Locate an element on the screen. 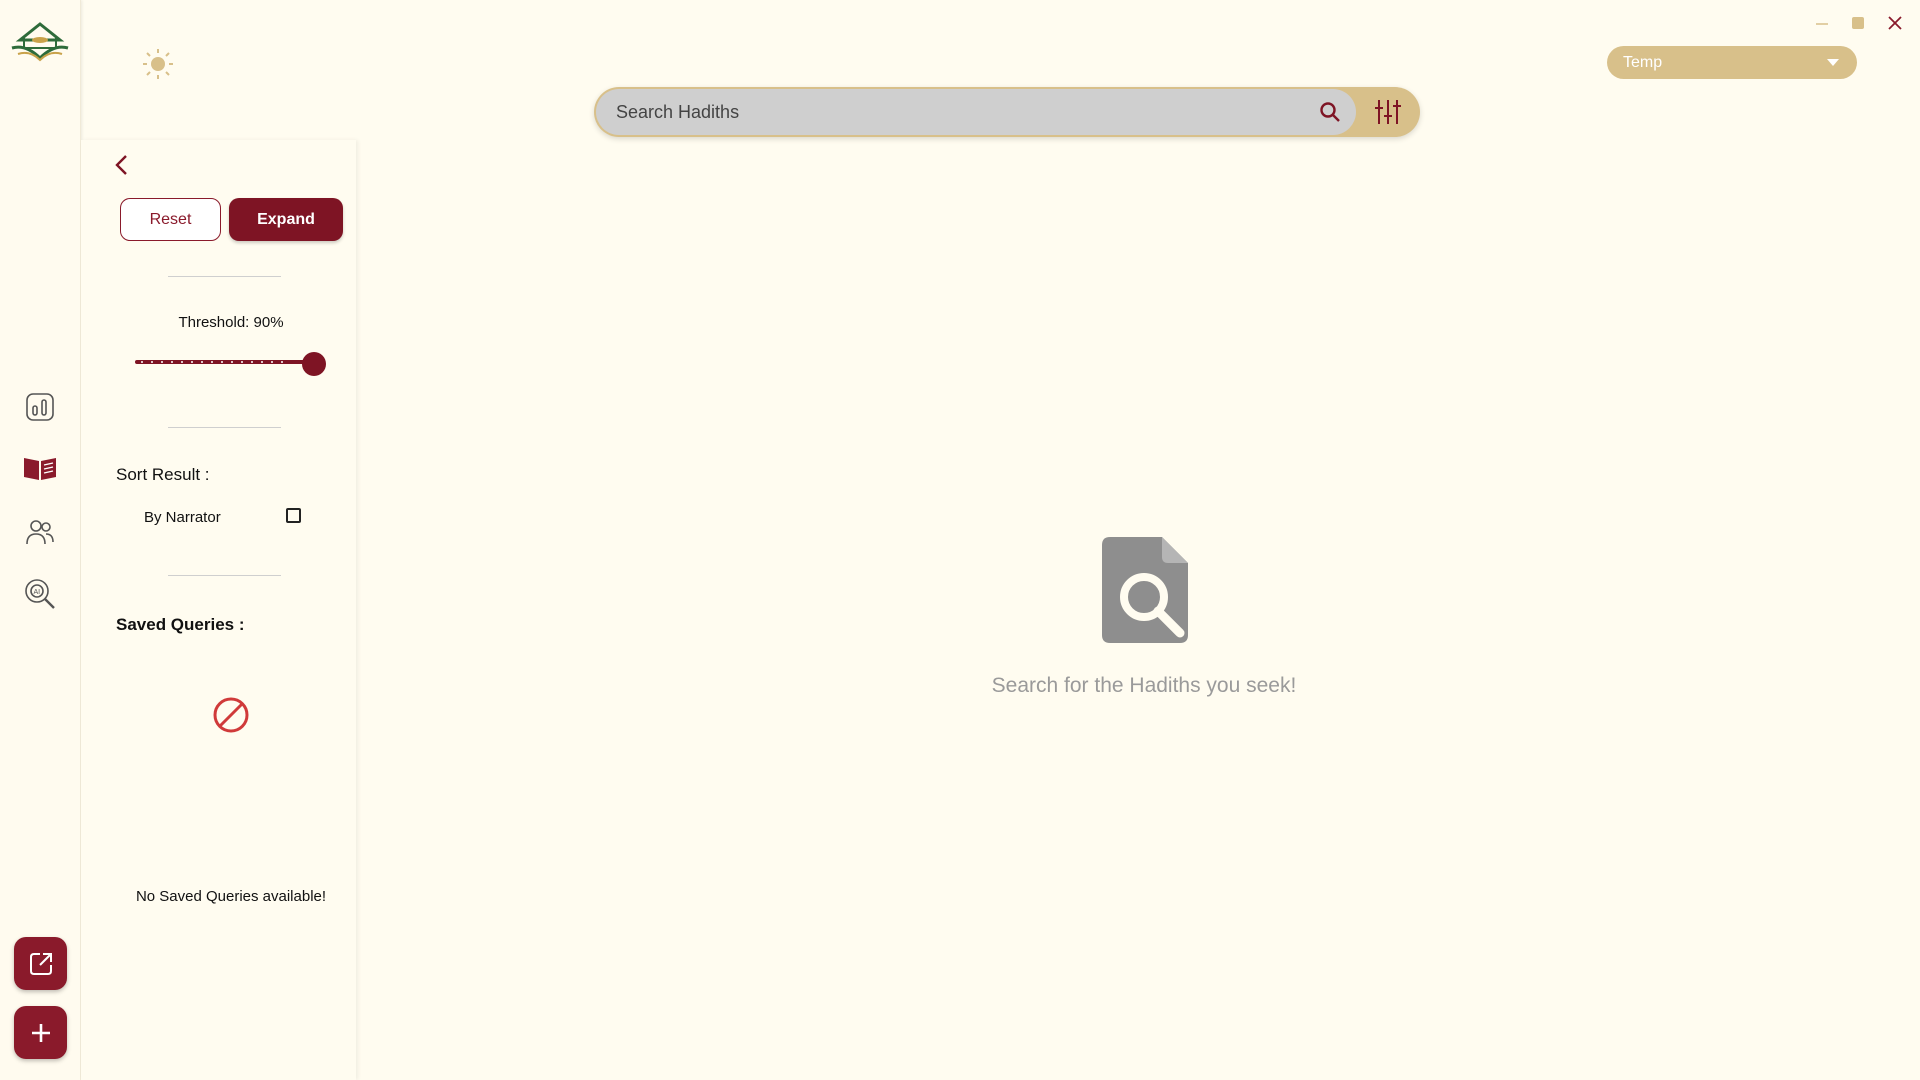 This screenshot has width=1920, height=1080. close-button is located at coordinates (1895, 23).